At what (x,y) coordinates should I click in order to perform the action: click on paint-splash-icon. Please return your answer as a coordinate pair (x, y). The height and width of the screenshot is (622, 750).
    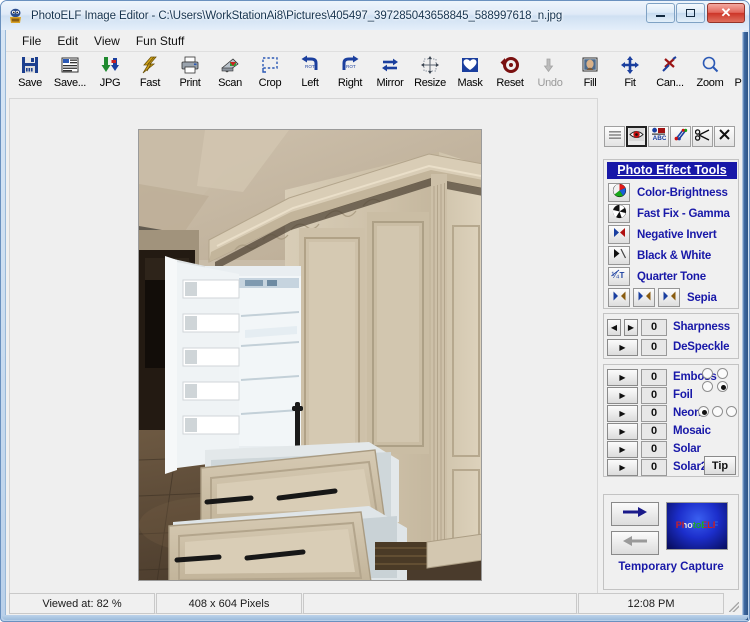
    Looking at the image, I should click on (681, 137).